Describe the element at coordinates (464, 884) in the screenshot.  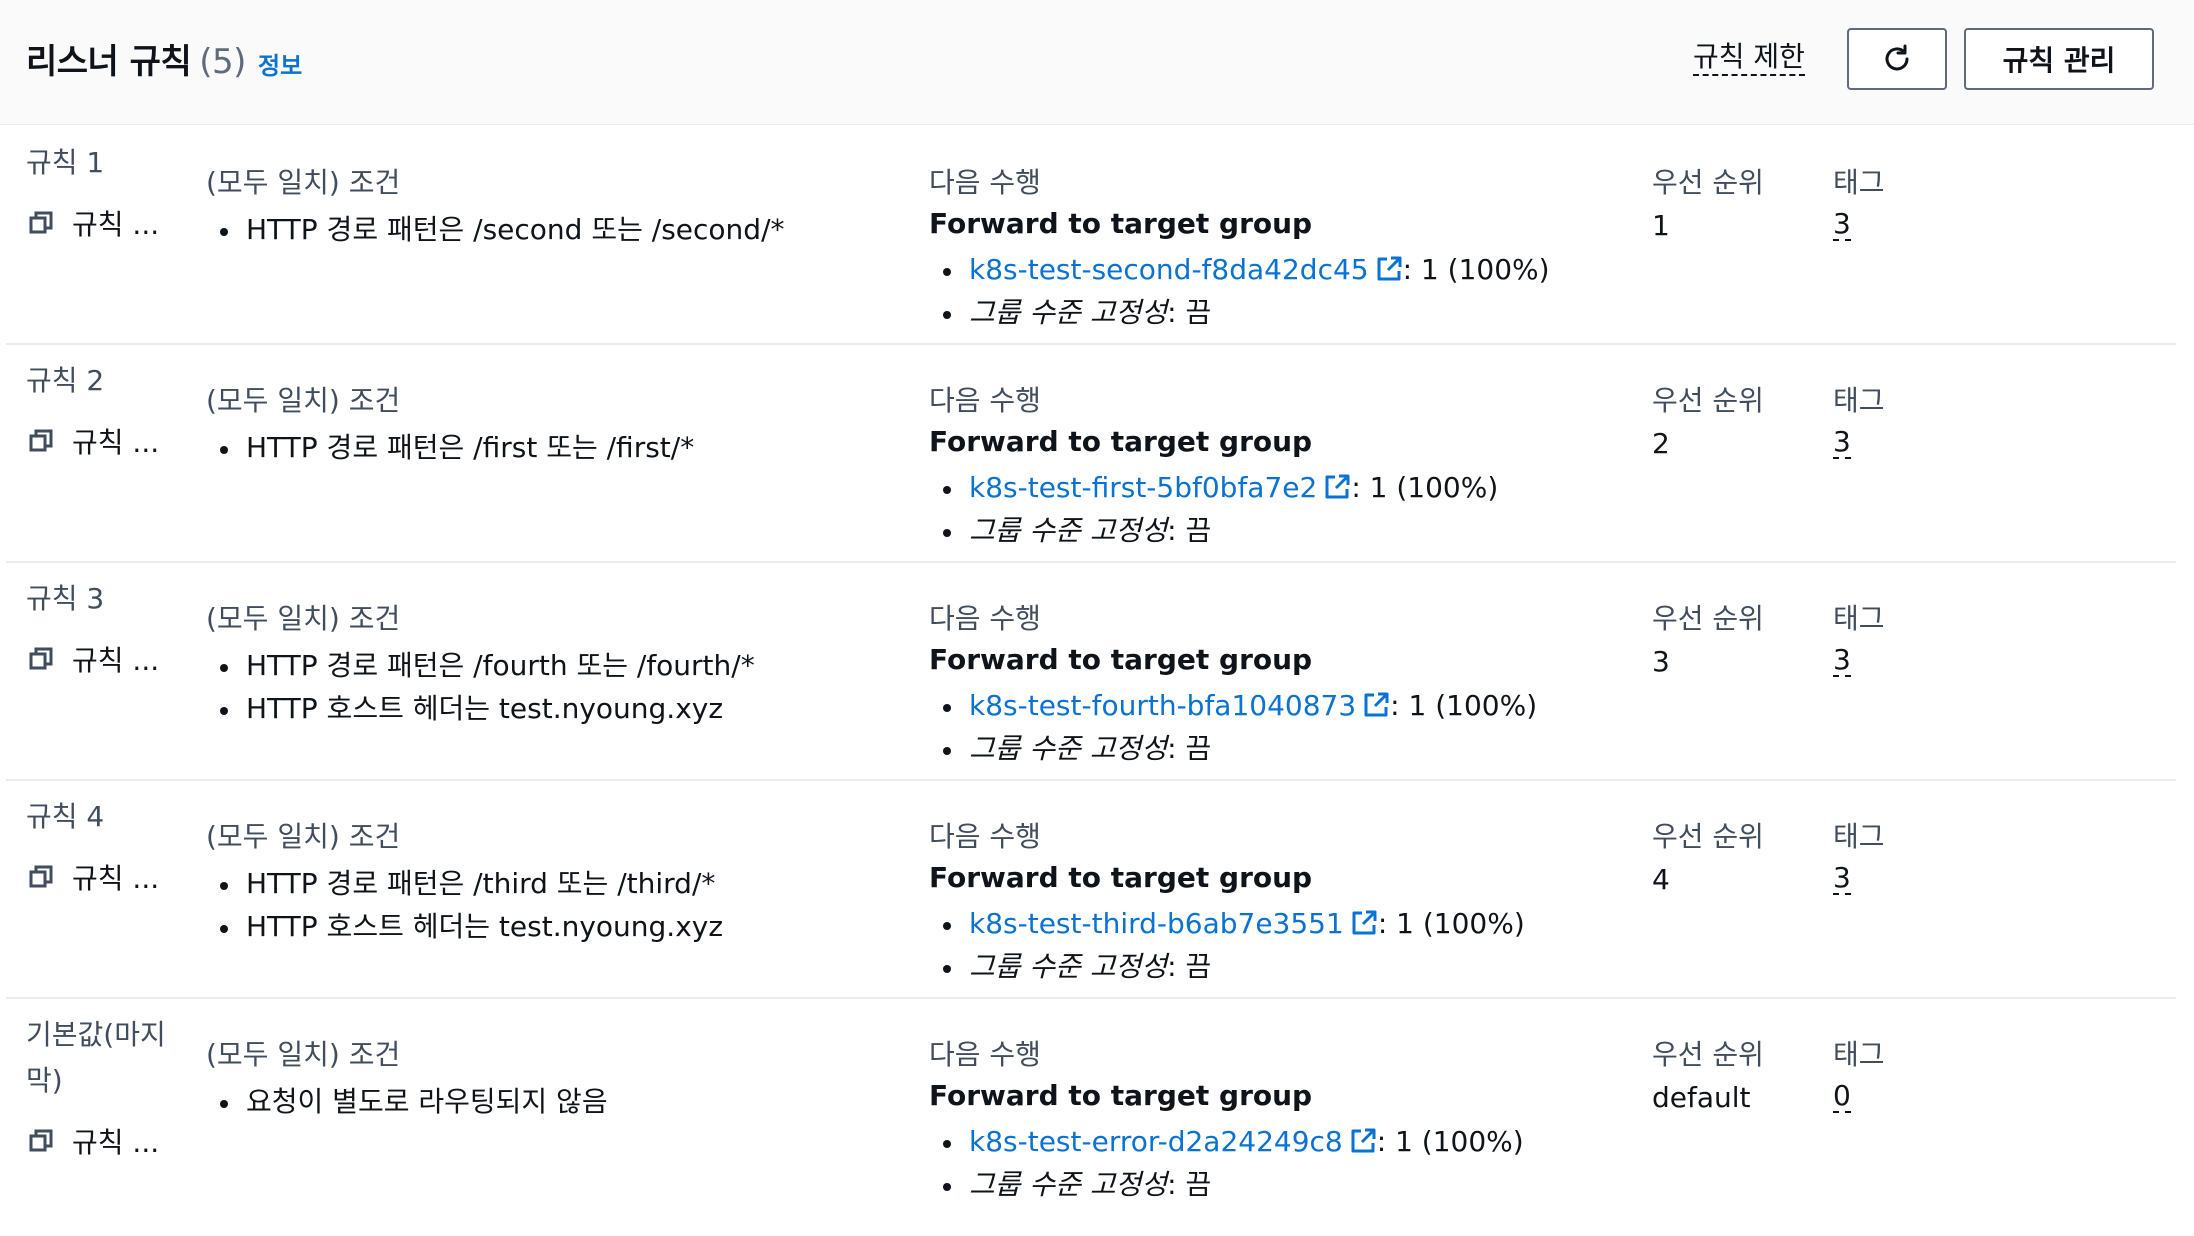
I see `condition-item: HTTP 경로 패턴은 /third 또는 /third/*` at that location.